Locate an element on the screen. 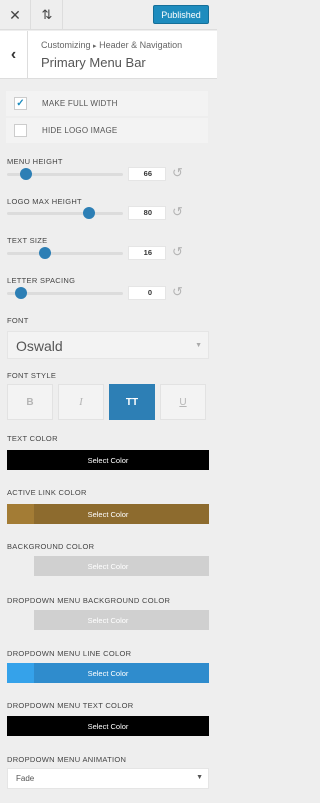 Image resolution: width=320 pixels, height=803 pixels. uppercase-button: TT is located at coordinates (132, 402).